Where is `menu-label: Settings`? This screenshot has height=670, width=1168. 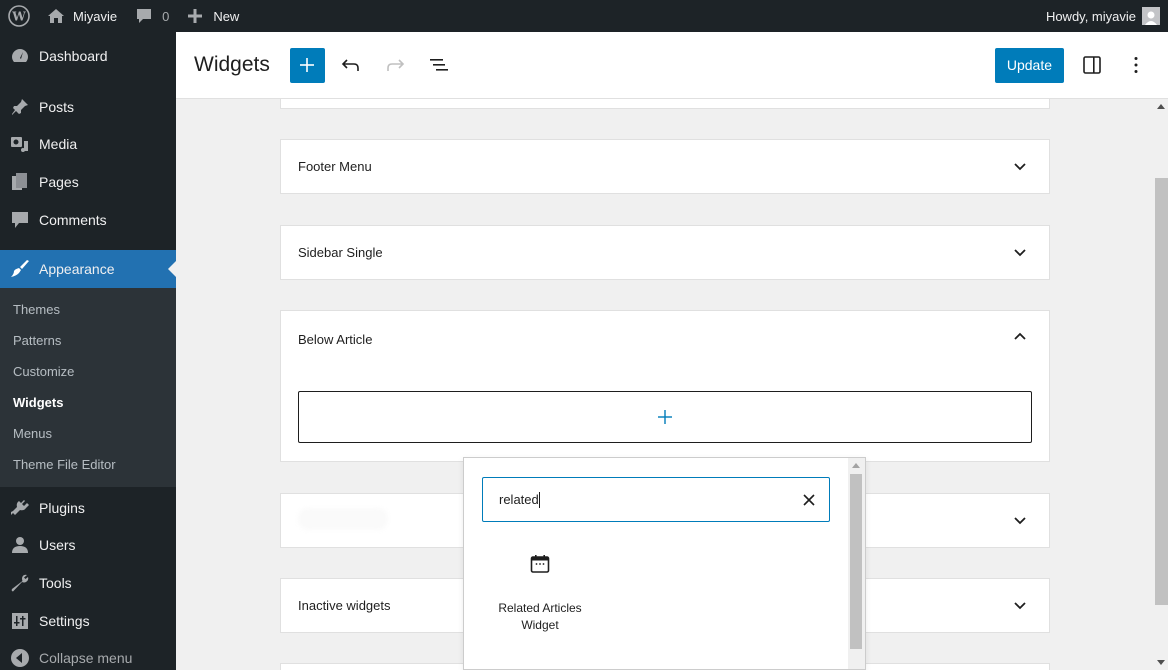 menu-label: Settings is located at coordinates (64, 620).